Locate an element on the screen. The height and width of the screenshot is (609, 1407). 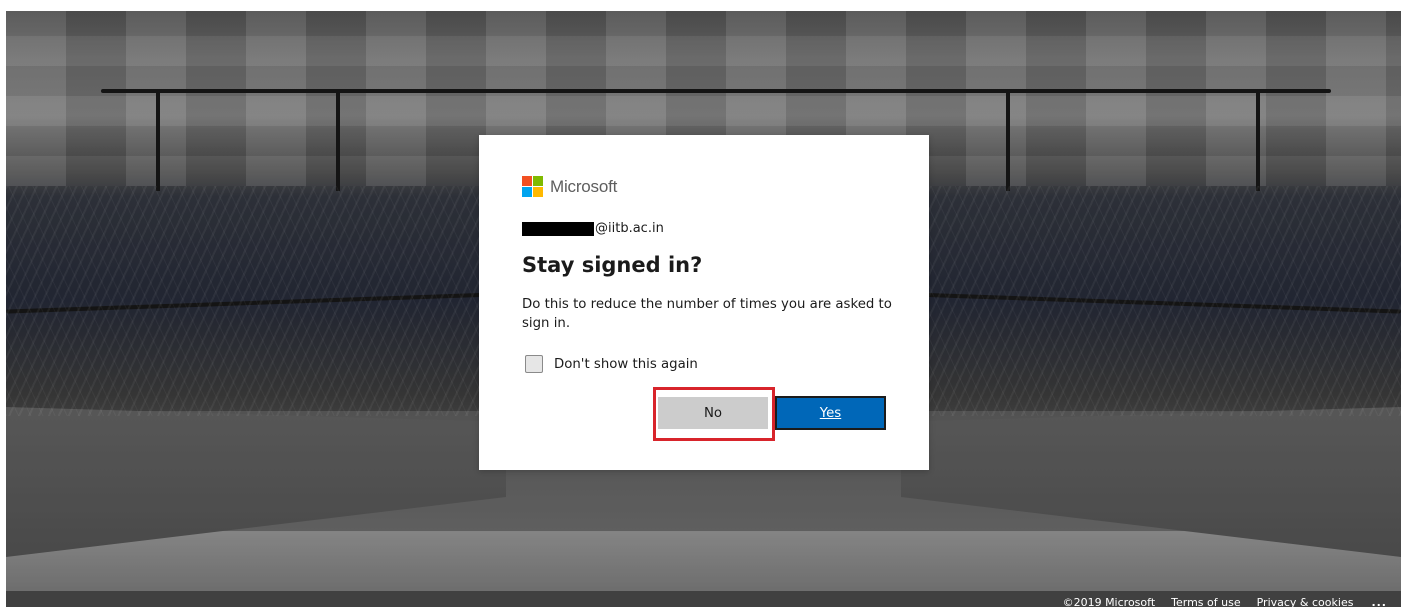
footer-terms-link: Terms of use is located at coordinates (1205, 602).